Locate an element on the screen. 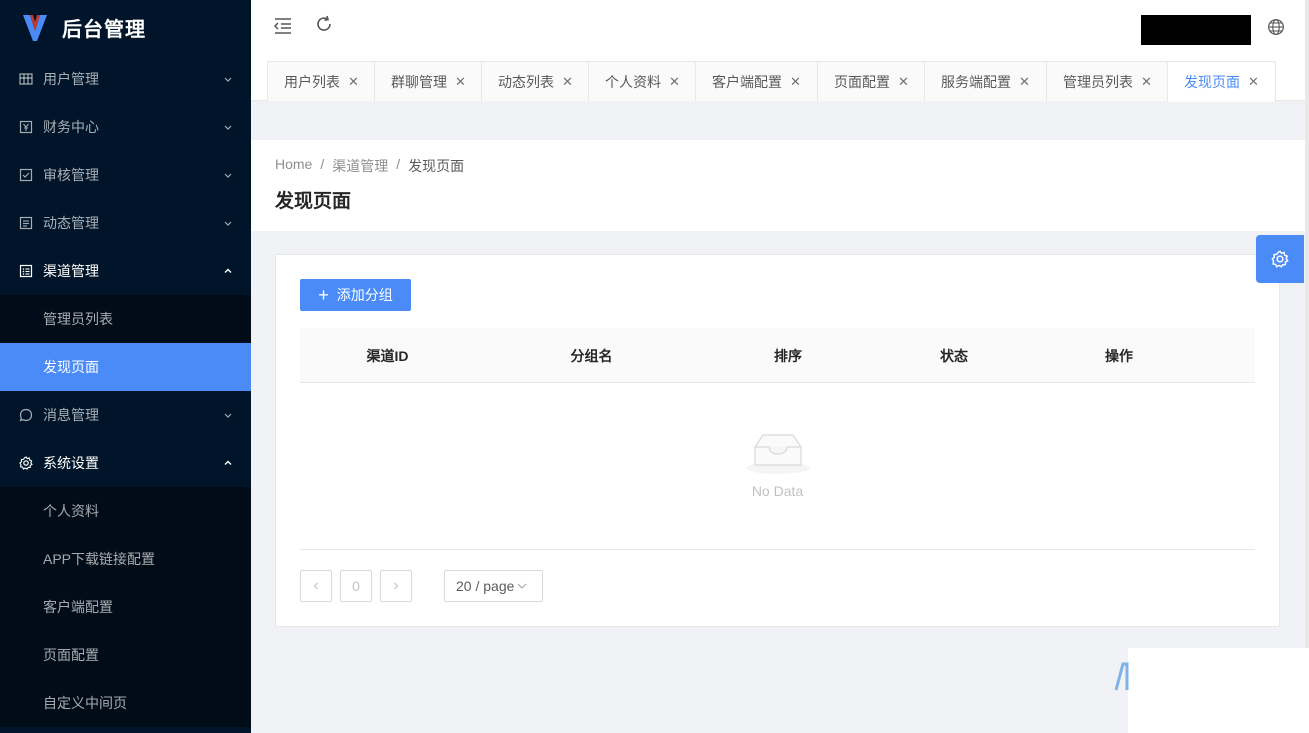  tab-page-config: 页面配置 ✕ is located at coordinates (871, 81).